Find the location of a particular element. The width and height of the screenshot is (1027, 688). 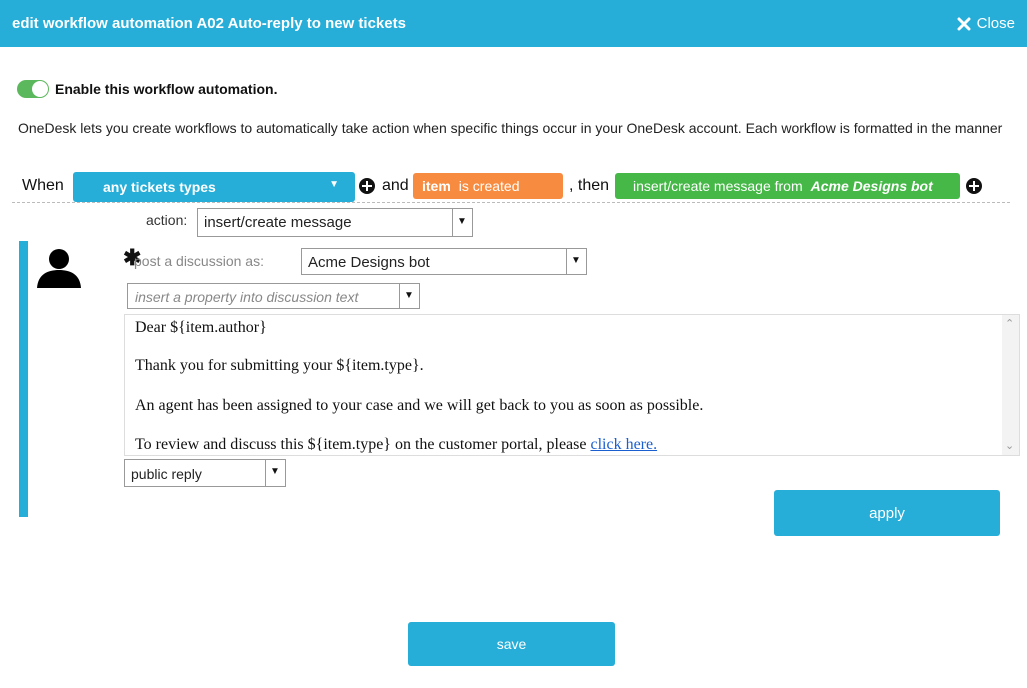

event-action: is created is located at coordinates (489, 186).